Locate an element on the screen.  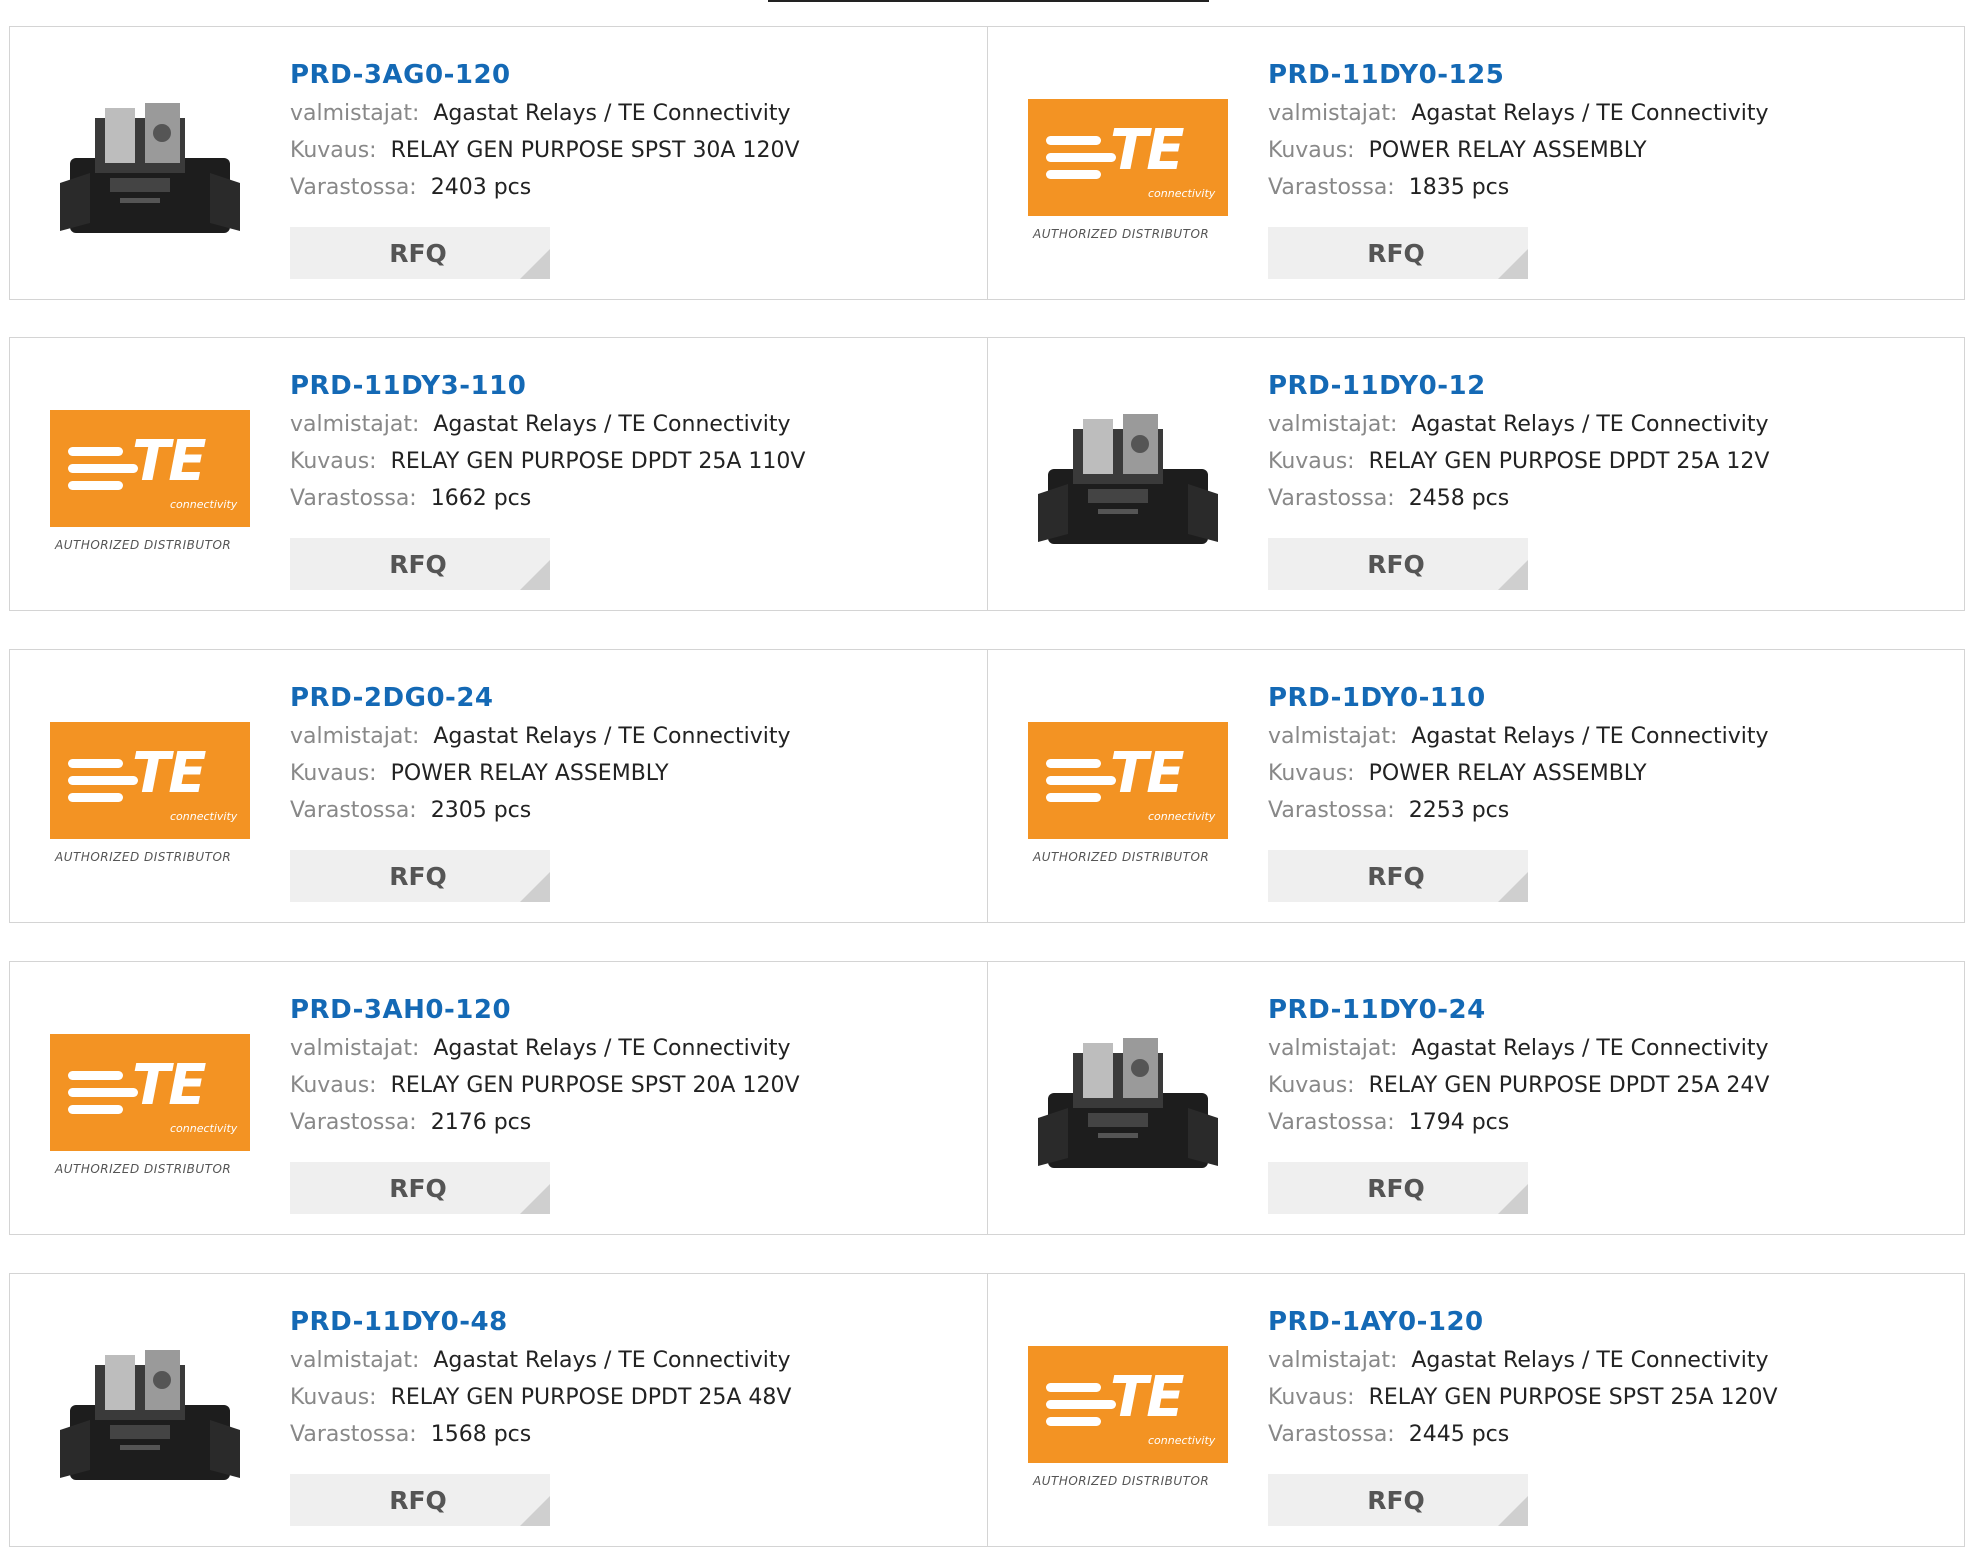
authorized-distributor-label: AUTHORIZED DISTRIBUTOR is located at coordinates (143, 857).